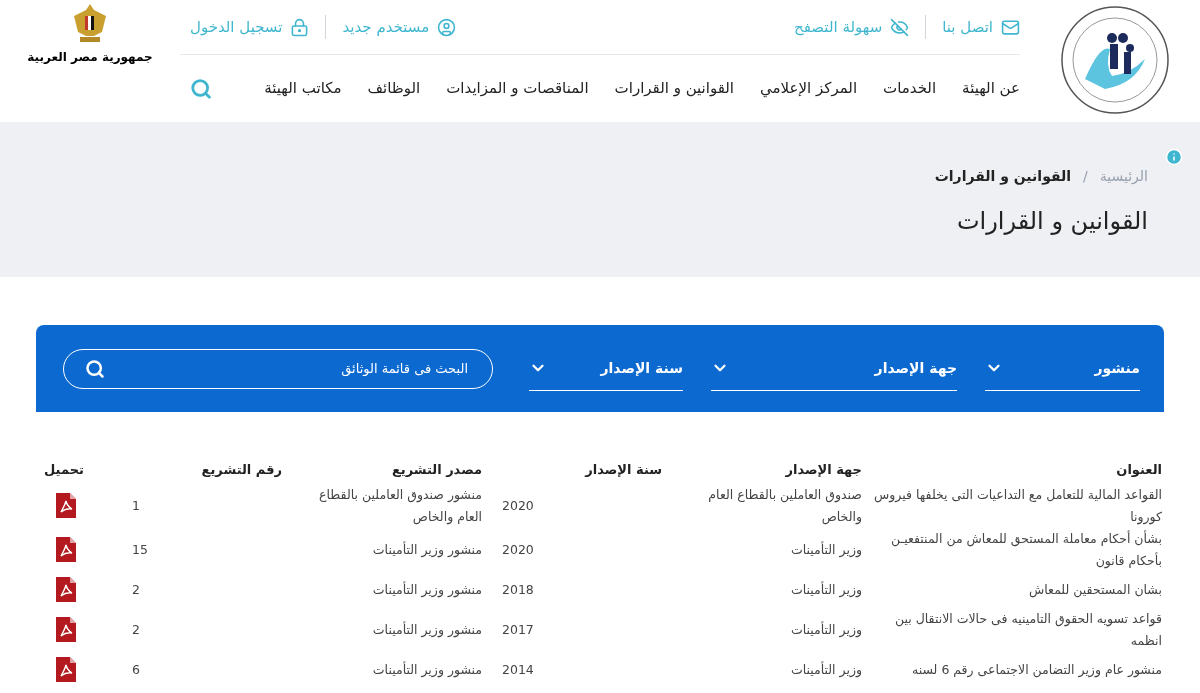  What do you see at coordinates (606, 368) in the screenshot?
I see `filter-dropdown: سنة الإصدار` at bounding box center [606, 368].